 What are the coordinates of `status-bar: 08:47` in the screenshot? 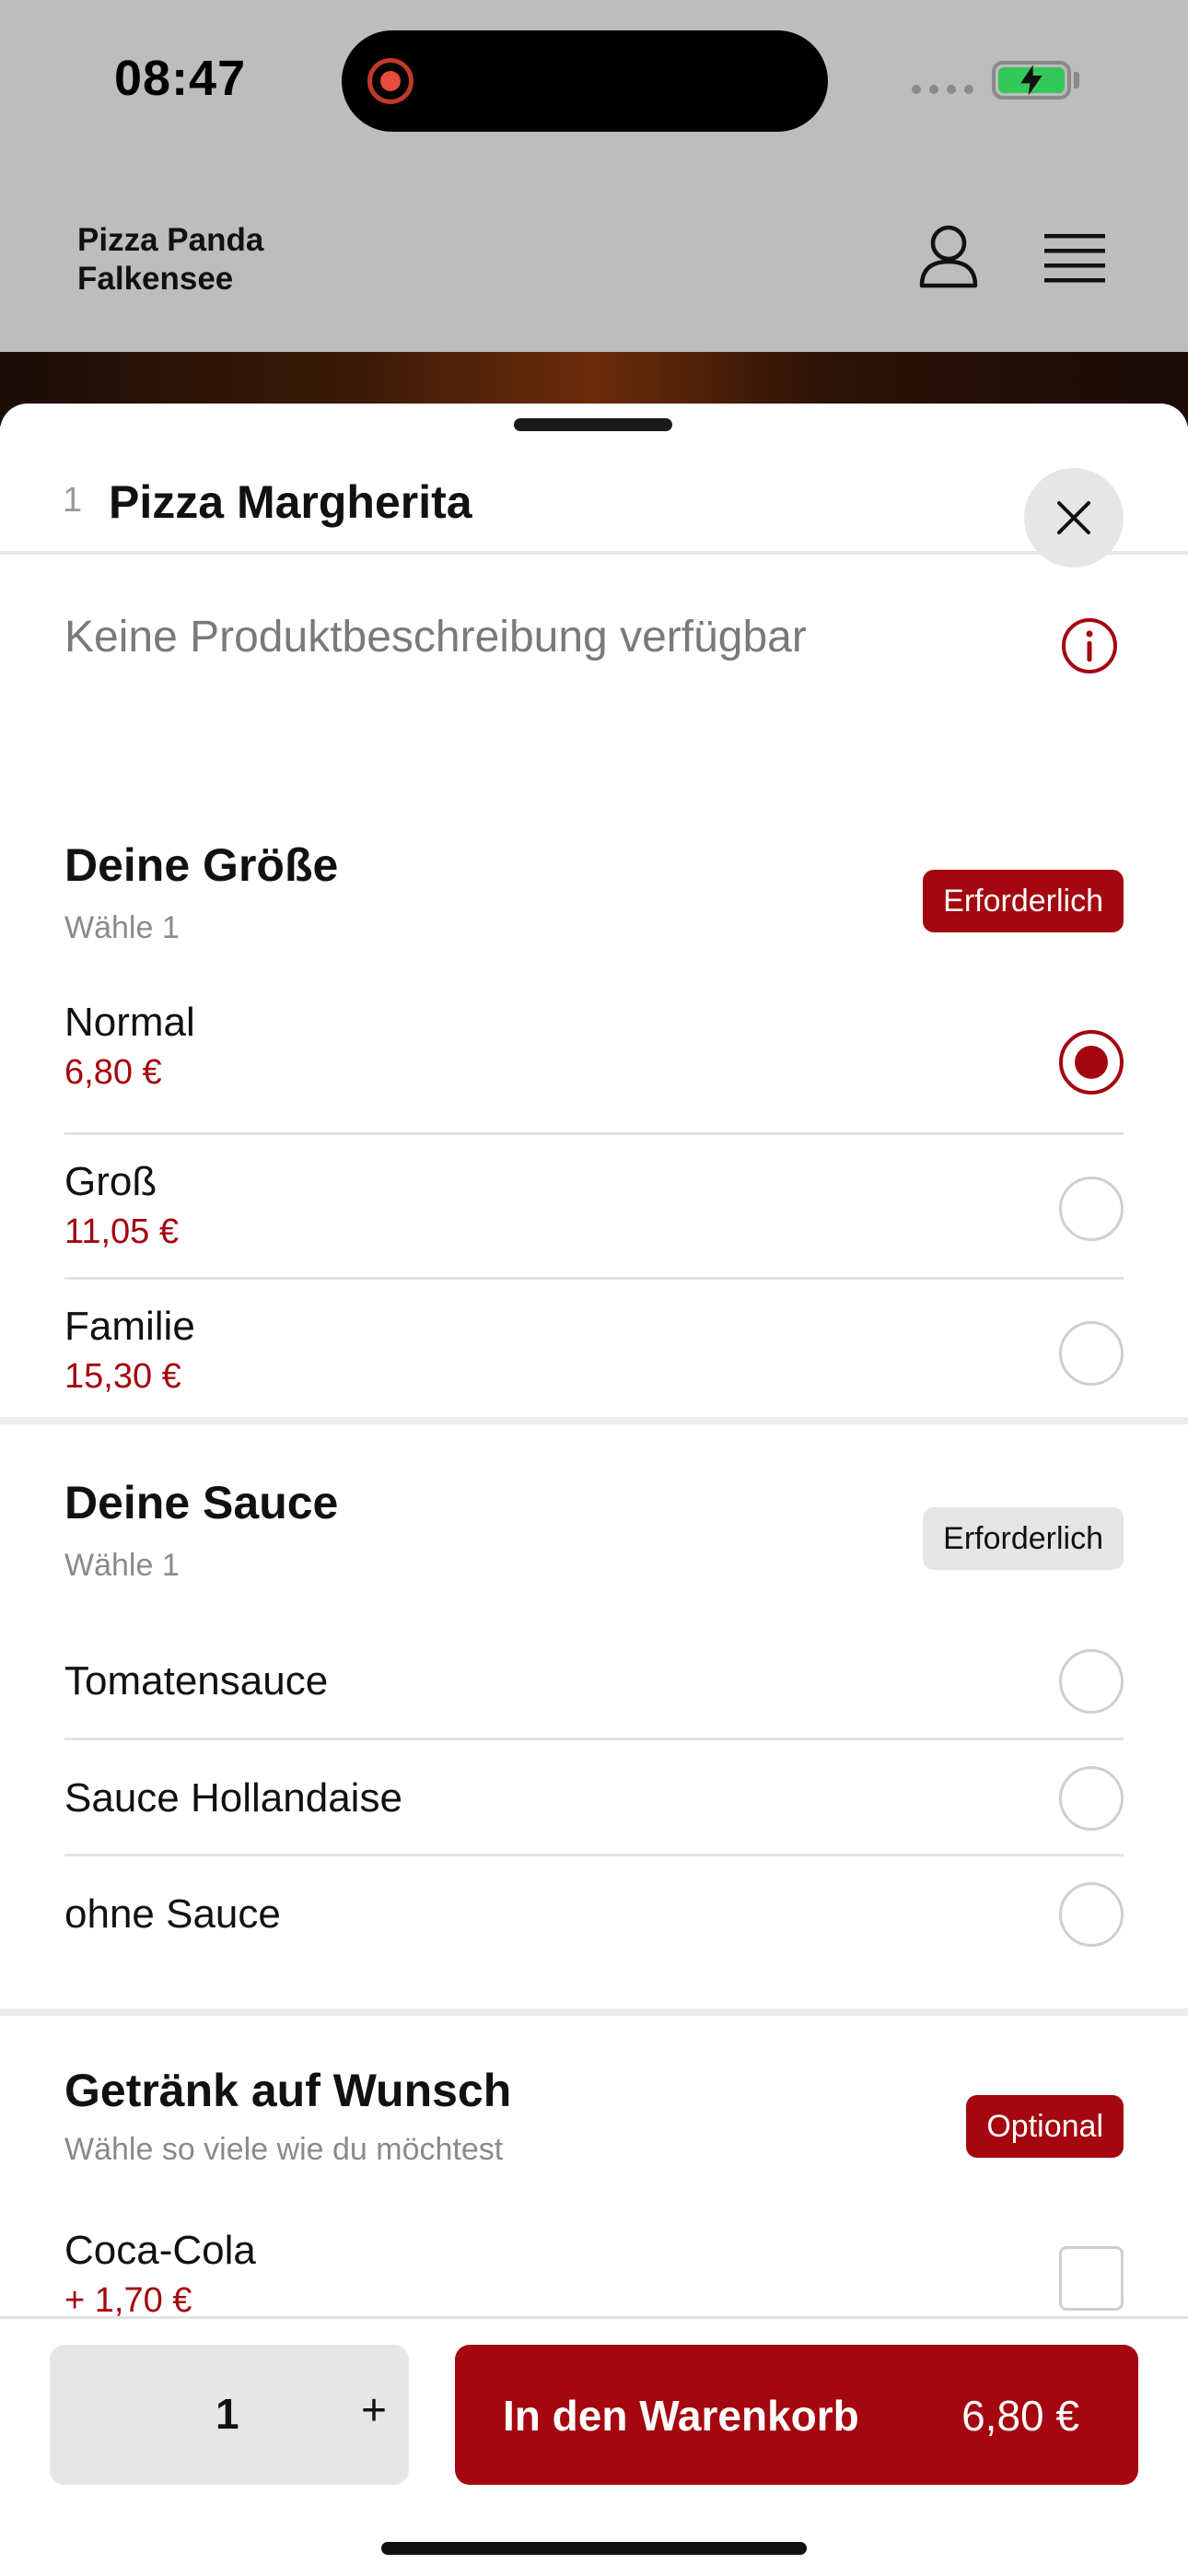 It's located at (594, 83).